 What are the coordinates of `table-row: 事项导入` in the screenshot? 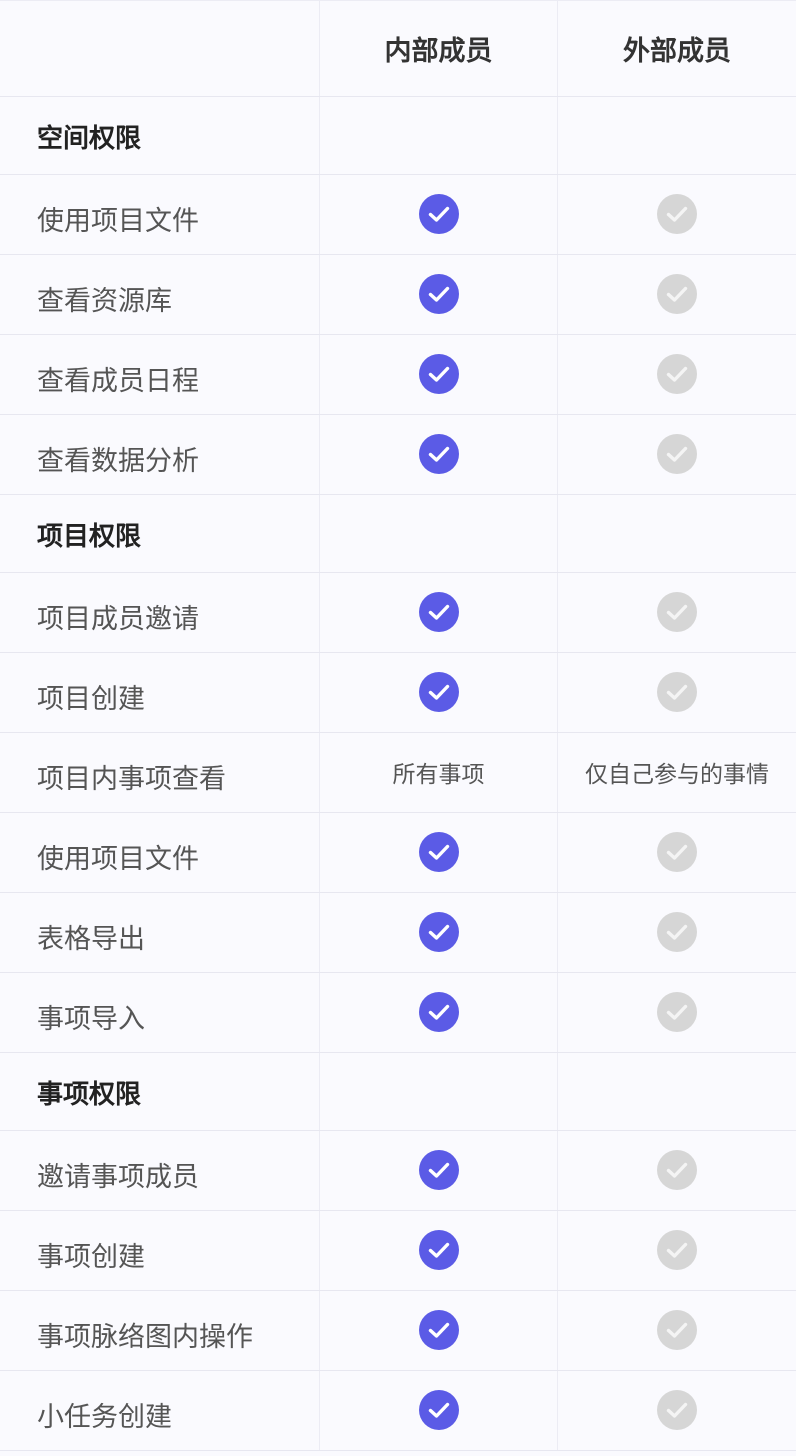 It's located at (398, 1013).